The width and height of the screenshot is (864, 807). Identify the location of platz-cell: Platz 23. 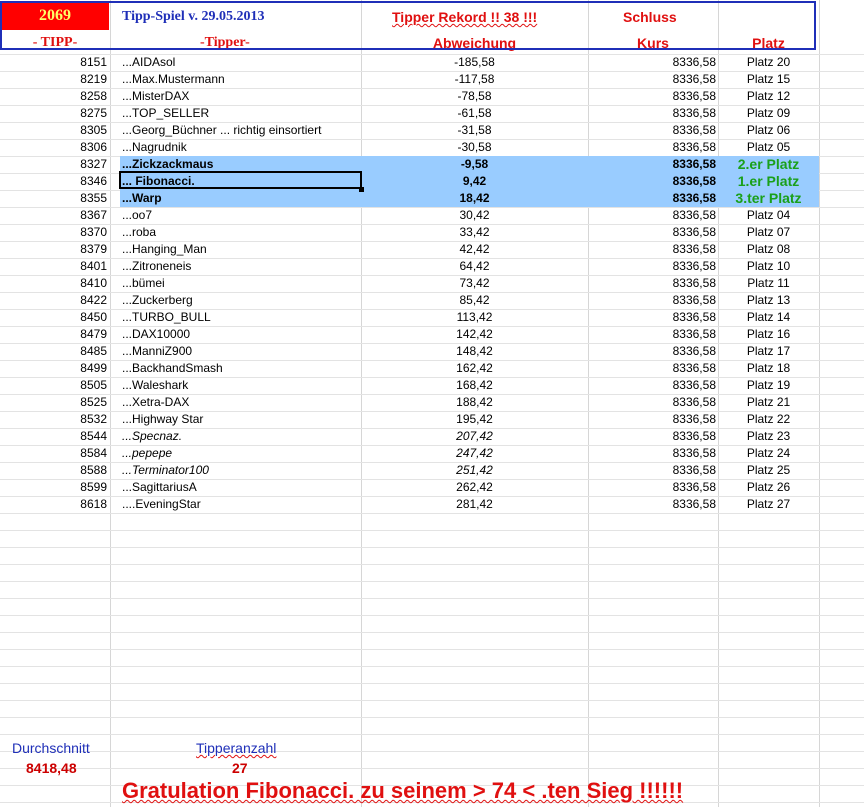
(768, 436).